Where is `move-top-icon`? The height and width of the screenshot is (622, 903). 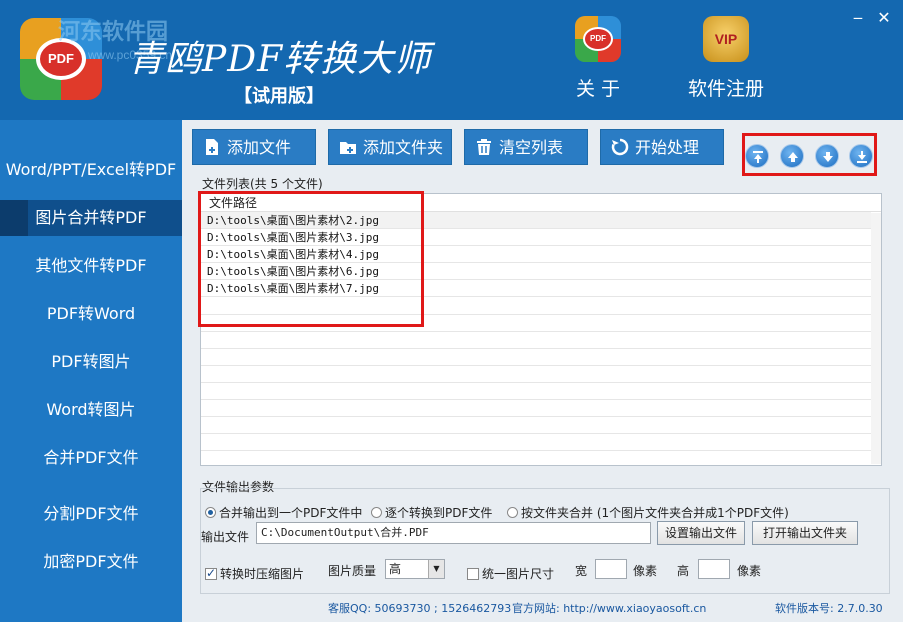
move-top-icon is located at coordinates (758, 157).